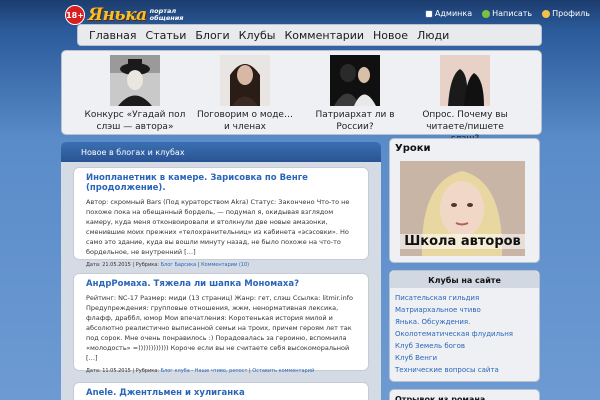 This screenshot has height=400, width=600. Describe the element at coordinates (413, 148) in the screenshot. I see `lessons-title: Уроки` at that location.